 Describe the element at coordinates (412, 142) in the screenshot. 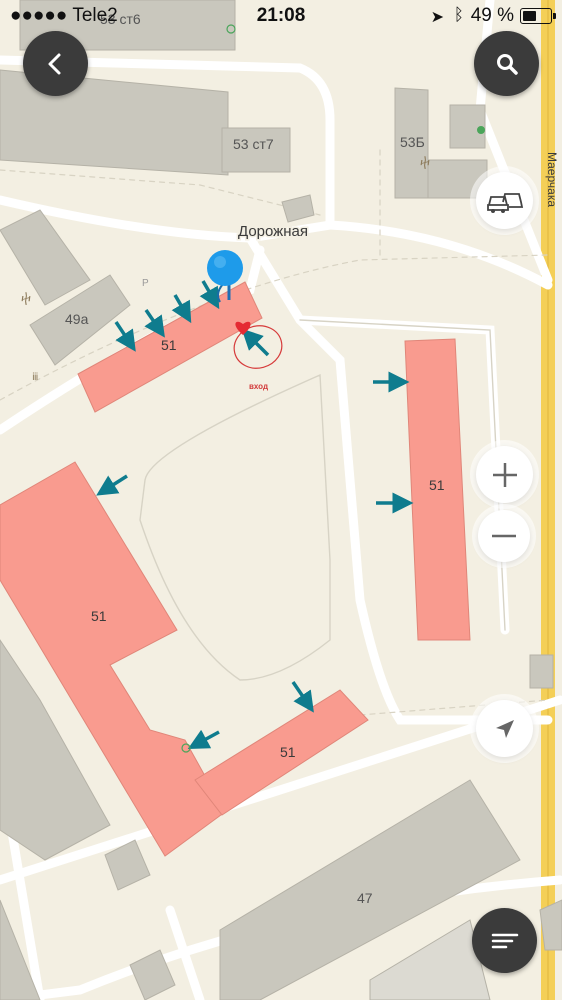

I see `building-label-53b: 53Б` at that location.